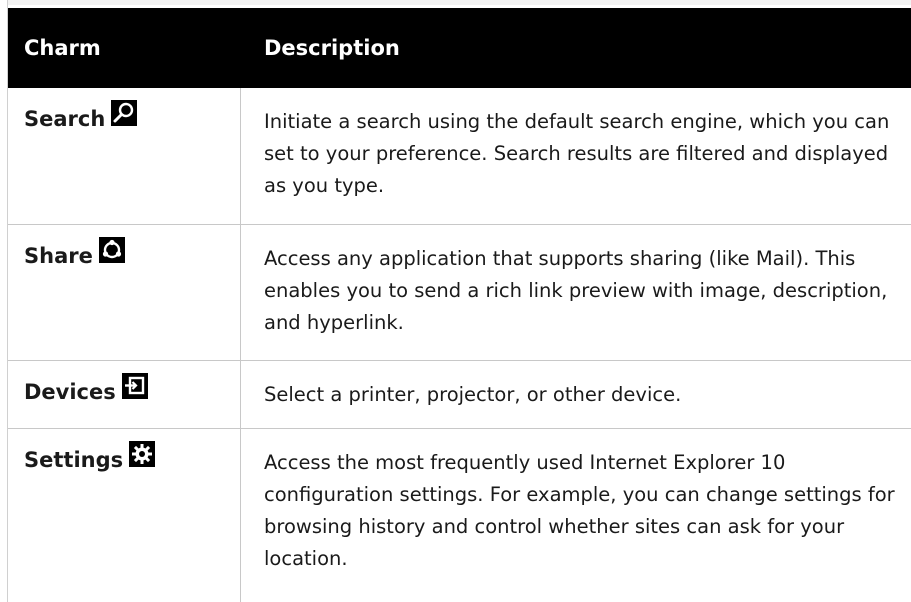 Image resolution: width=911 pixels, height=602 pixels. Describe the element at coordinates (134, 386) in the screenshot. I see `devices-icon` at that location.